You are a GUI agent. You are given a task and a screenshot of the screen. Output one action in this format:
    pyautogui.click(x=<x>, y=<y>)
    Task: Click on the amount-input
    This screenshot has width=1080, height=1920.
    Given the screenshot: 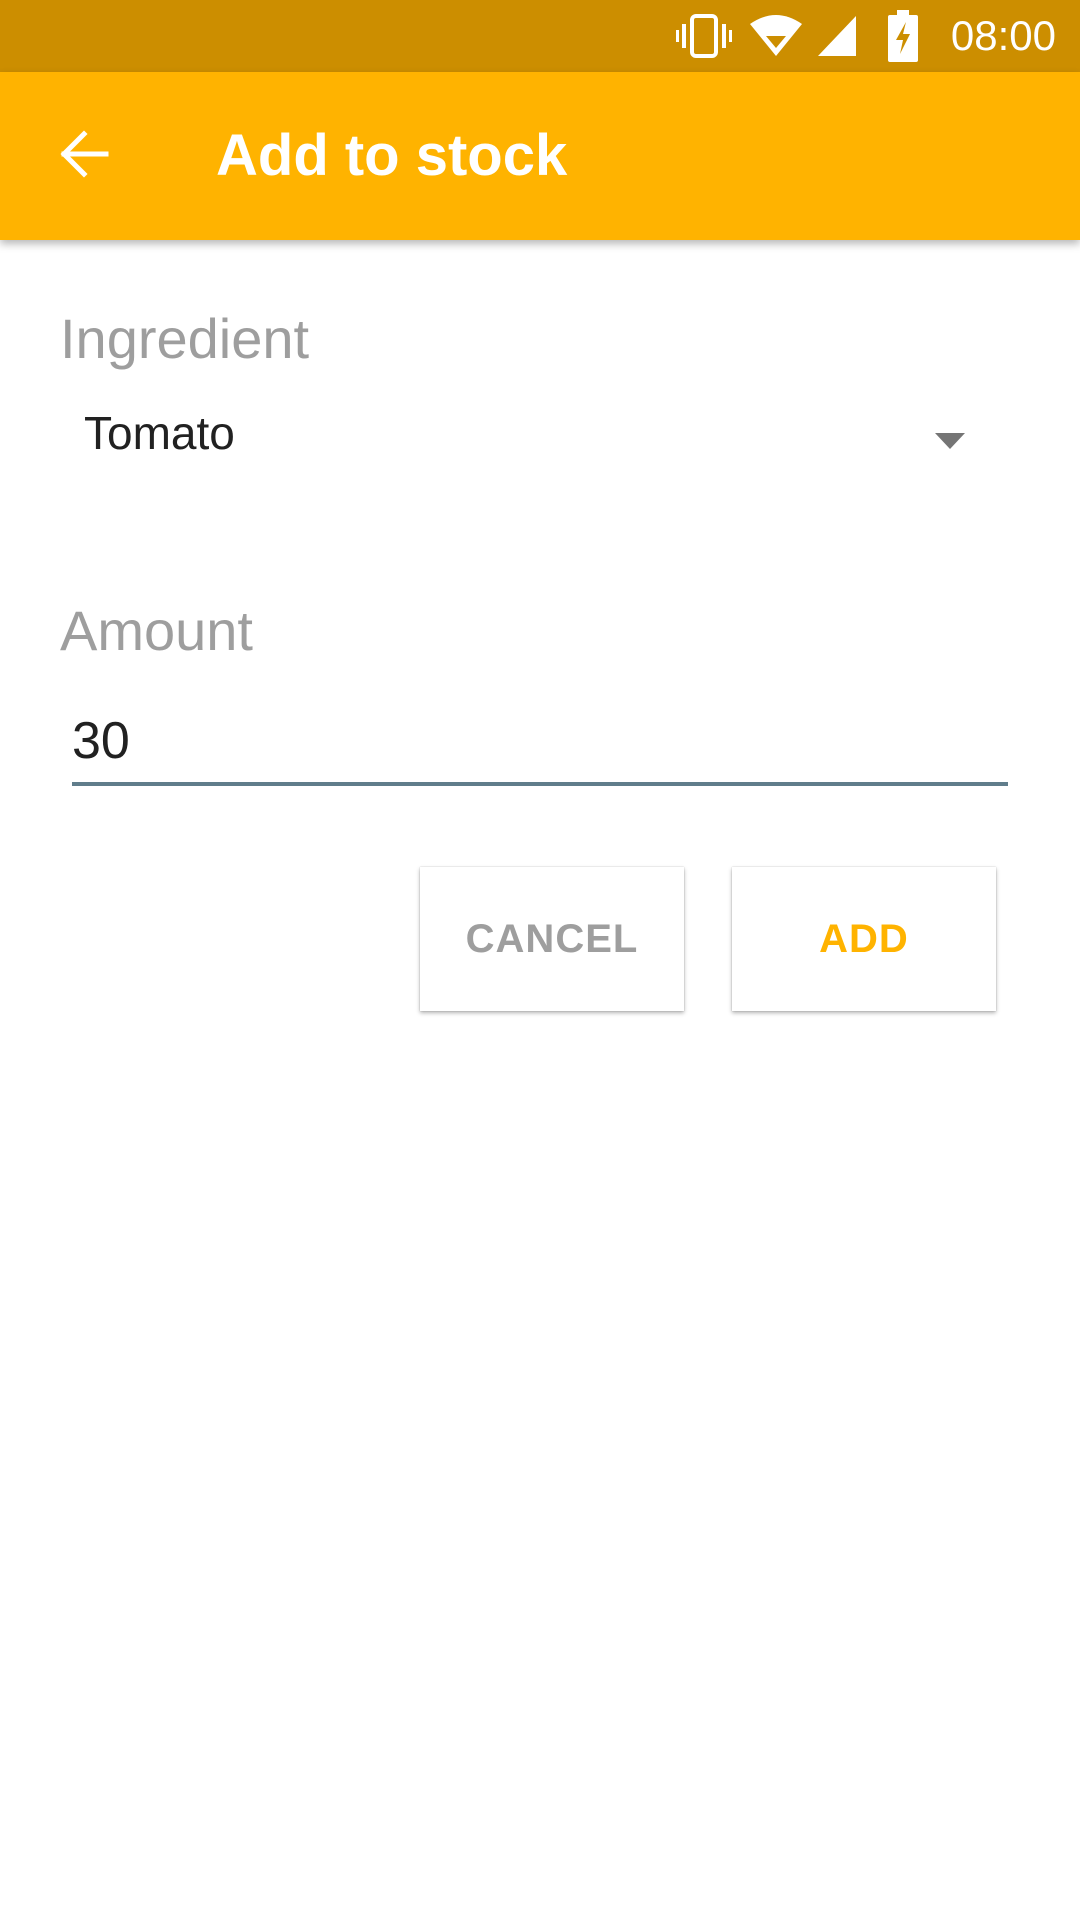 What is the action you would take?
    pyautogui.click(x=540, y=743)
    